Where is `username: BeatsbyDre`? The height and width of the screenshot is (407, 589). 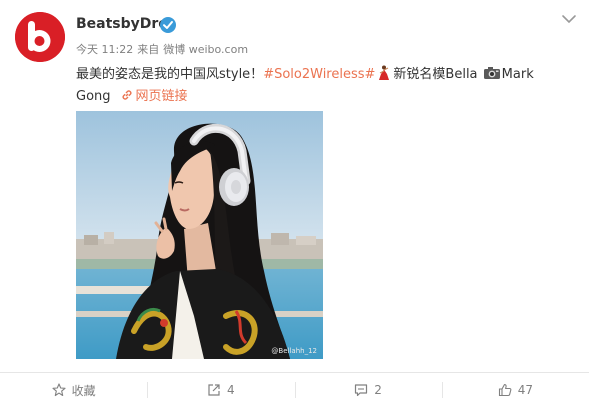
username: BeatsbyDre is located at coordinates (122, 24).